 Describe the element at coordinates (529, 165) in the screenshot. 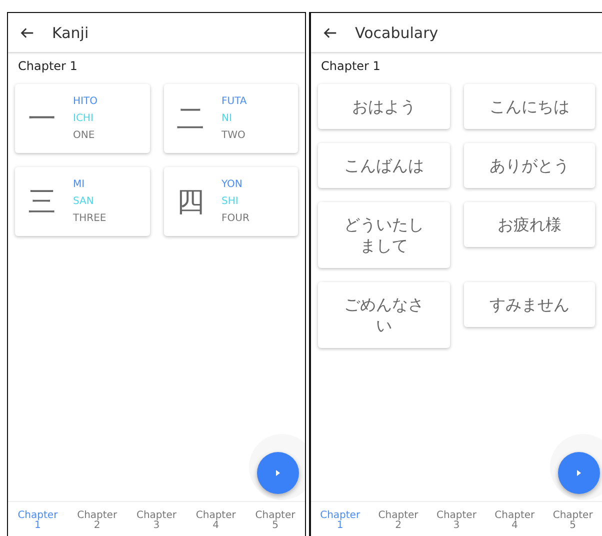

I see `vocabulary-card: ありがとう` at that location.